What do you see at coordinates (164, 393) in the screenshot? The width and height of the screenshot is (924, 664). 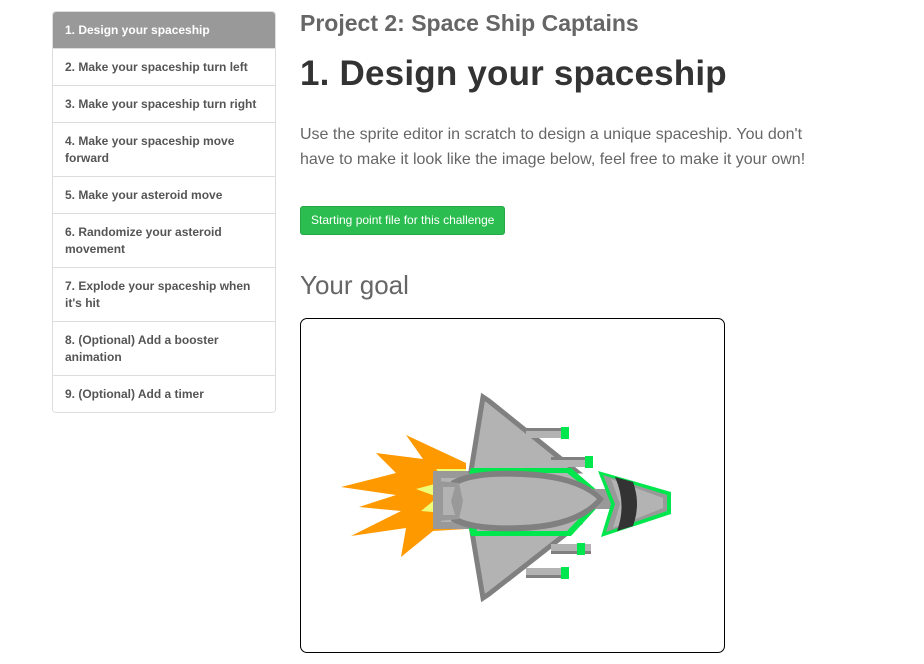 I see `sidebar-item-add-timer: 9. (Optional) Add a timer` at bounding box center [164, 393].